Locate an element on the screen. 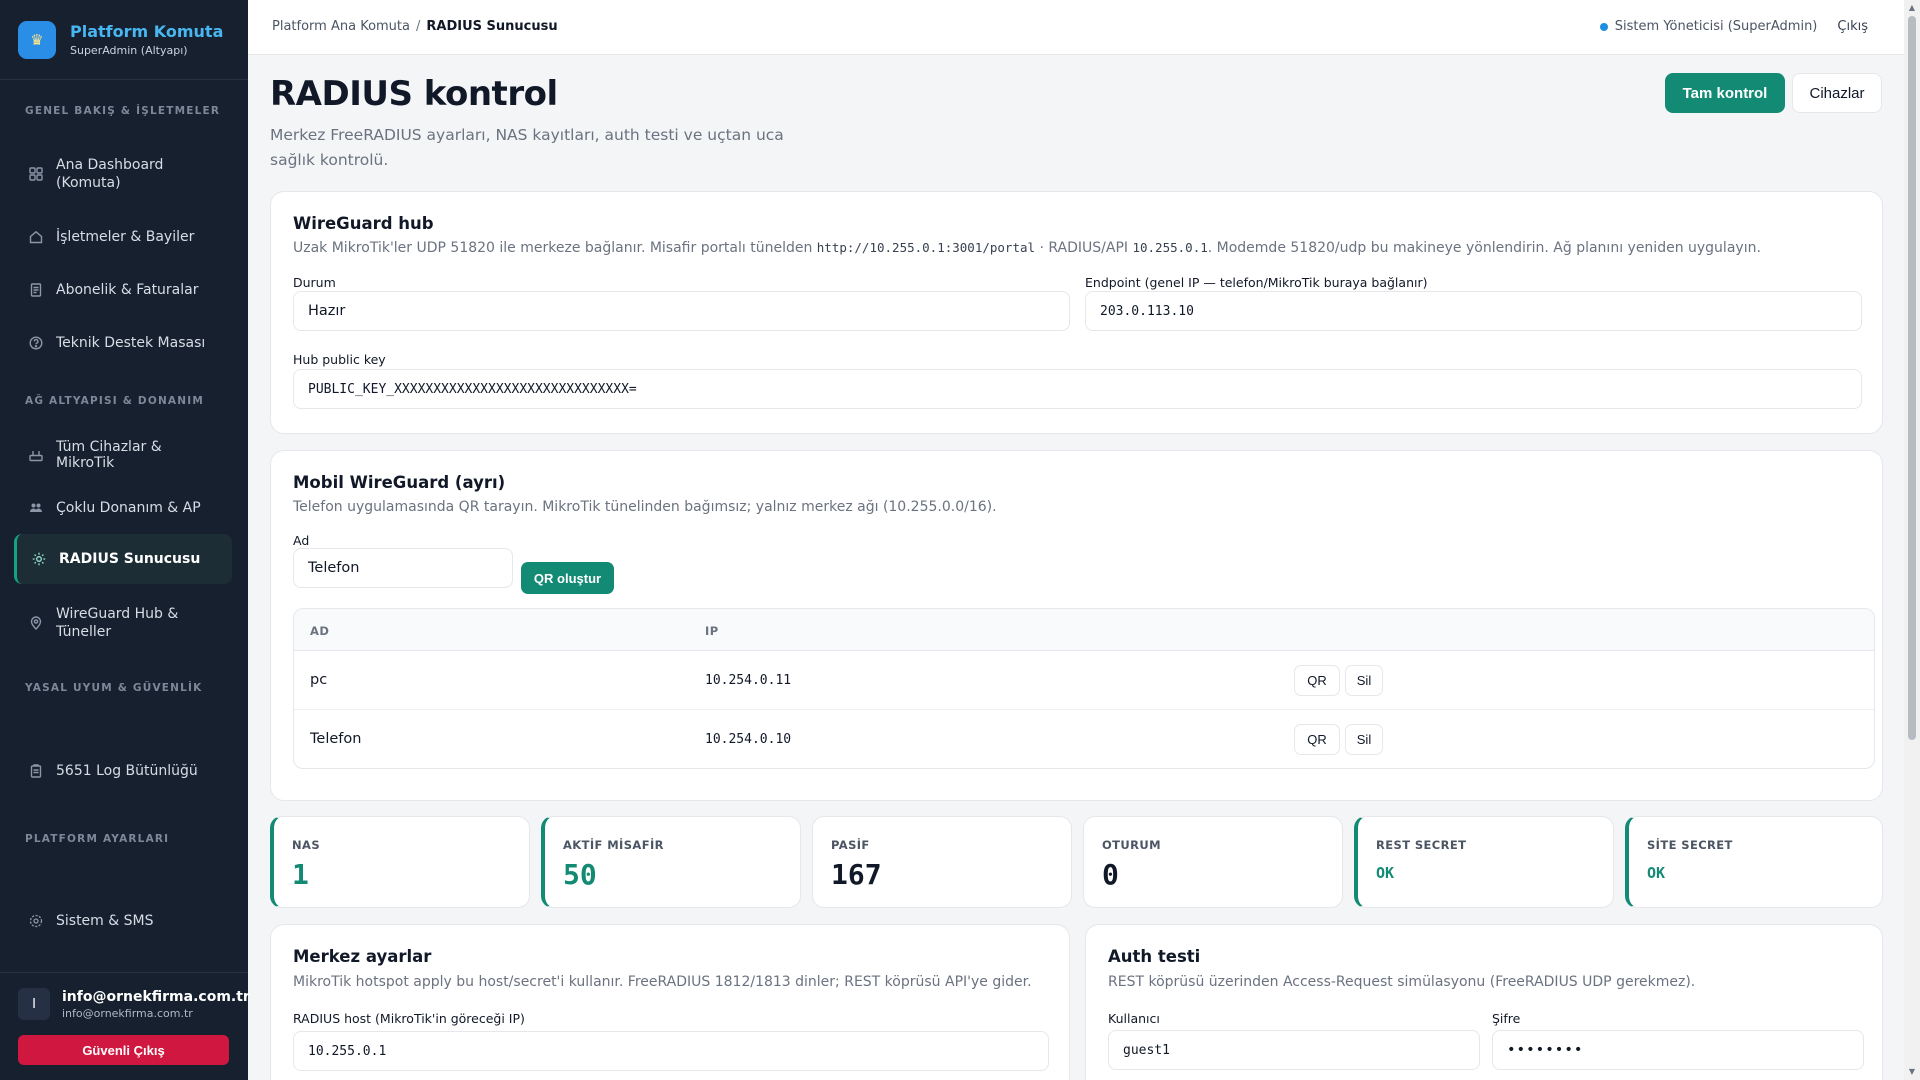 The height and width of the screenshot is (1080, 1920). document-icon is located at coordinates (36, 290).